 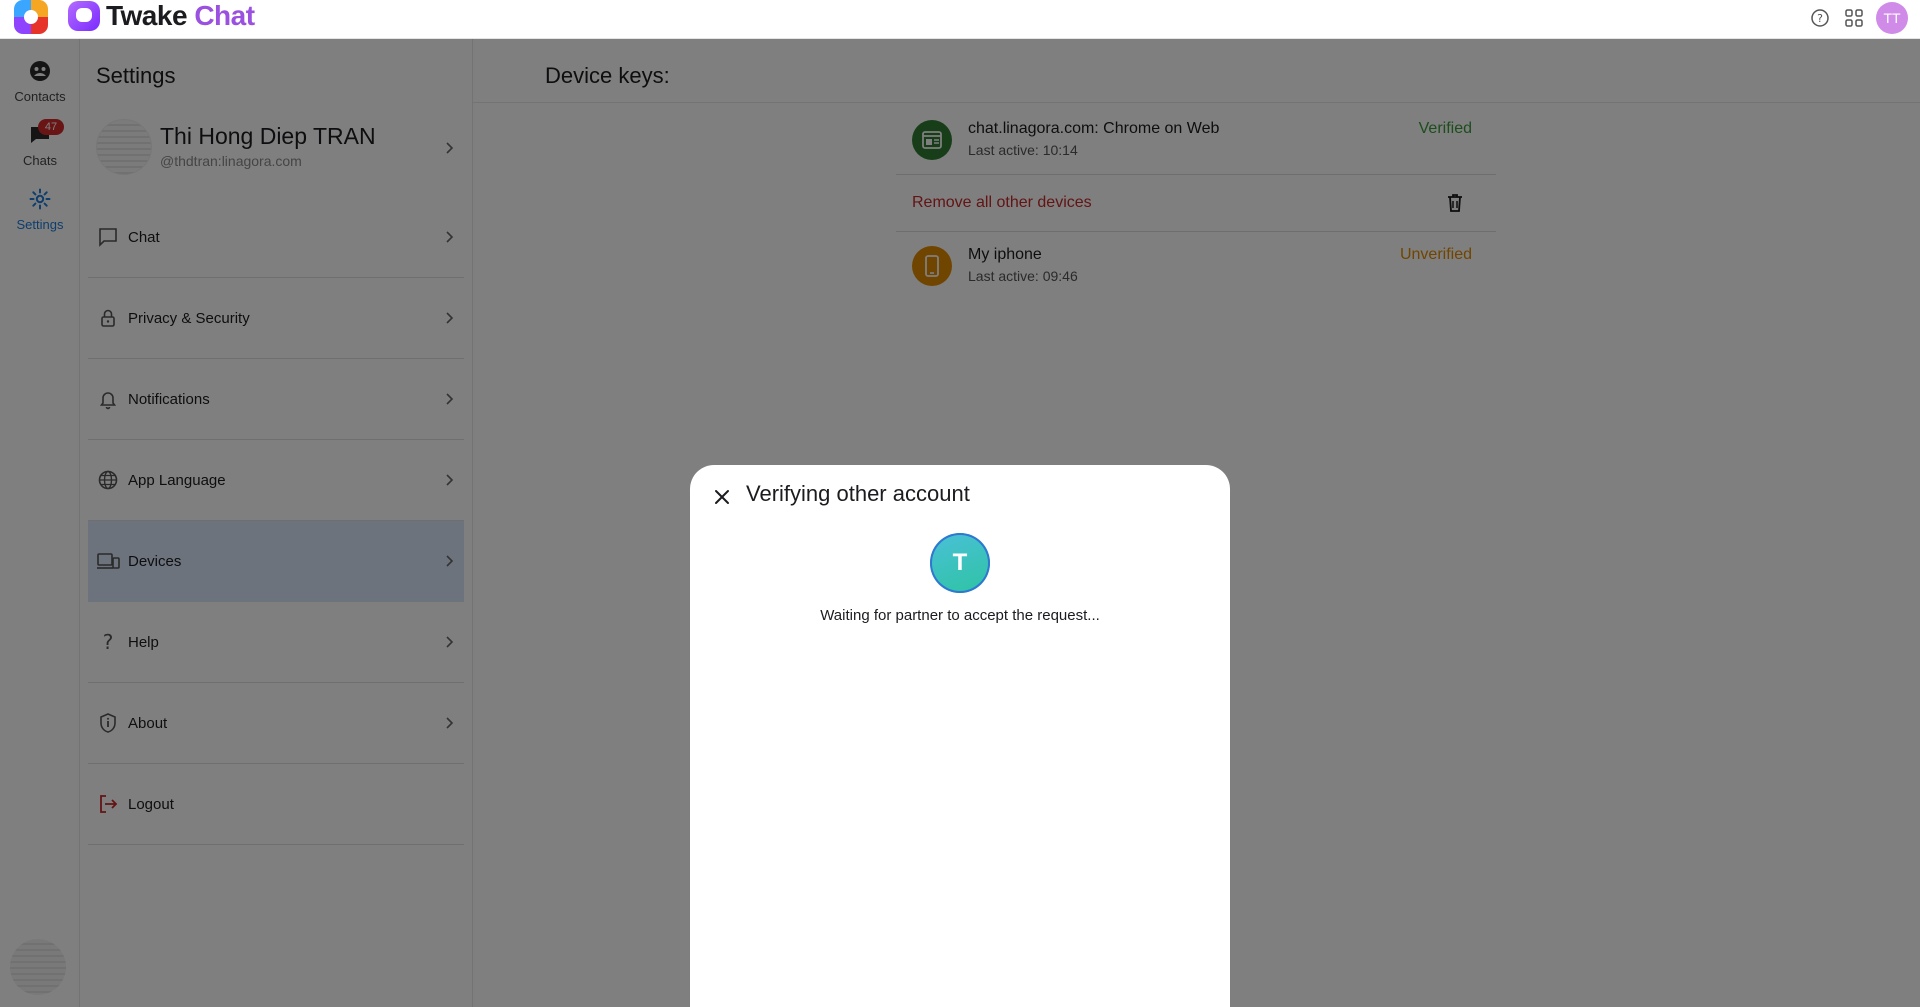 What do you see at coordinates (1854, 18) in the screenshot?
I see `apps-grid-icon` at bounding box center [1854, 18].